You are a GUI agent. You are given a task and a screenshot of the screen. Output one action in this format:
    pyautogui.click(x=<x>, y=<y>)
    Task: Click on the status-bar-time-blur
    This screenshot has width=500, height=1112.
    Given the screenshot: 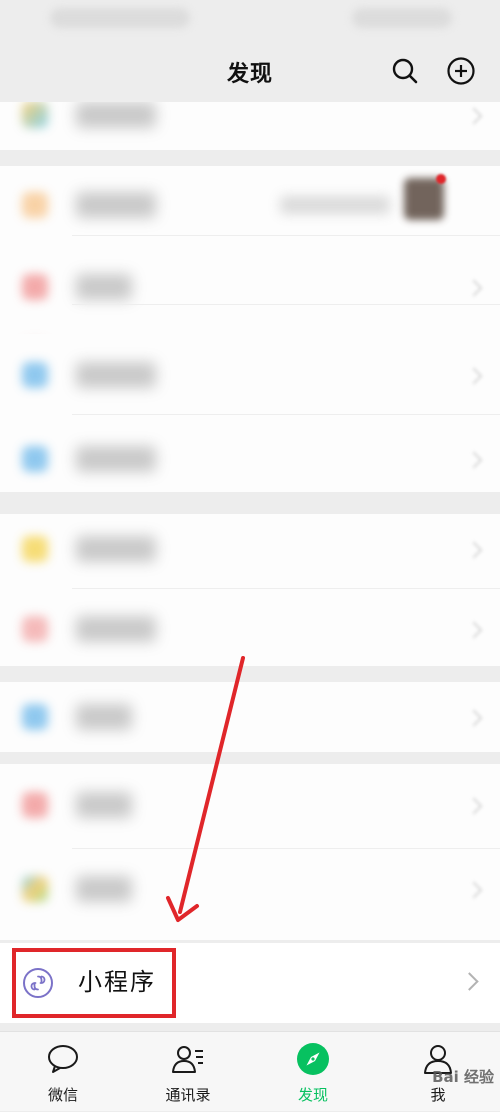 What is the action you would take?
    pyautogui.click(x=120, y=18)
    